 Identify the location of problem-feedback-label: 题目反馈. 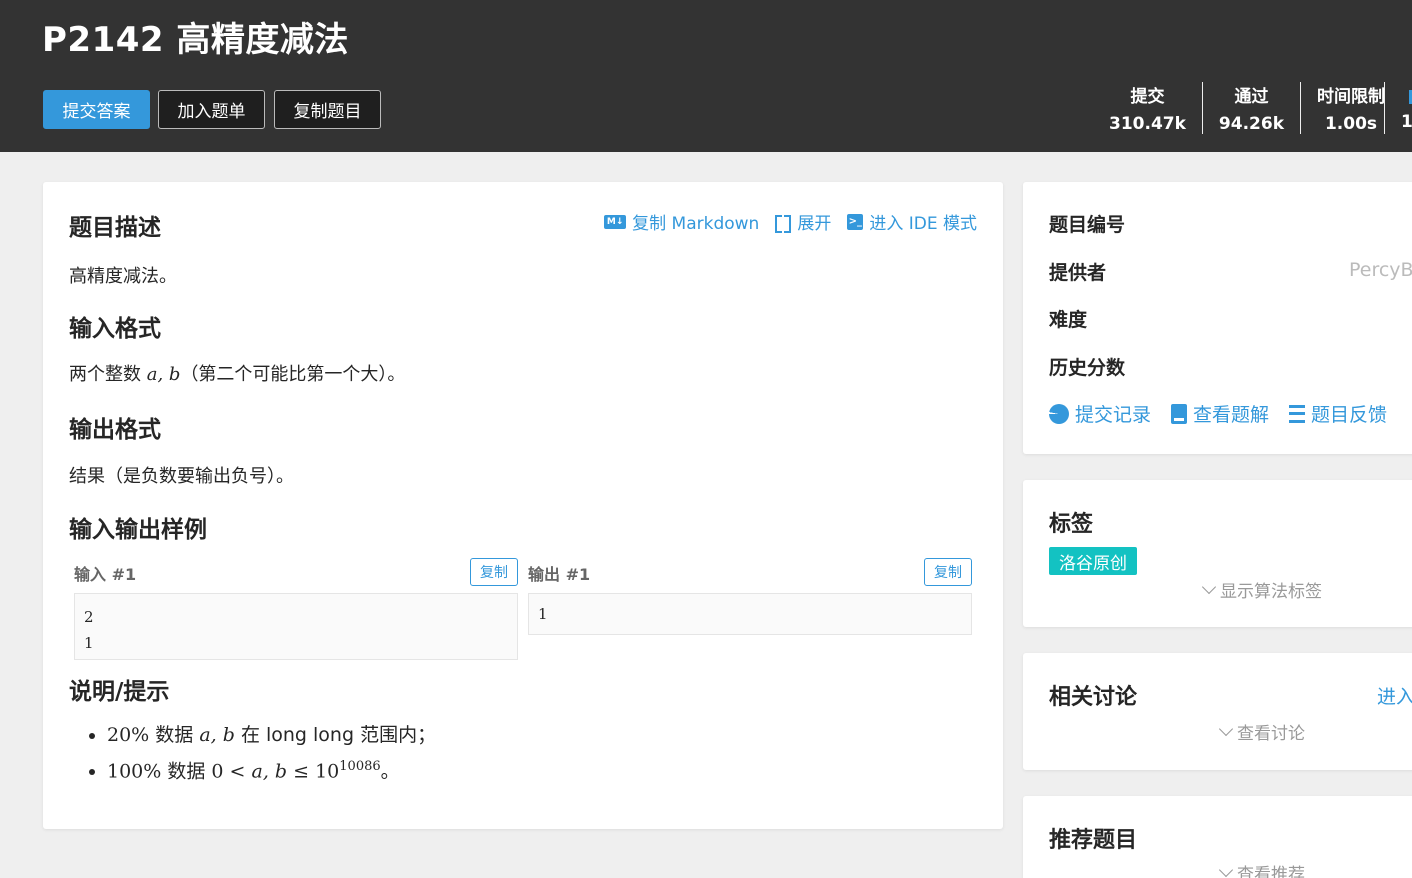
(1349, 415).